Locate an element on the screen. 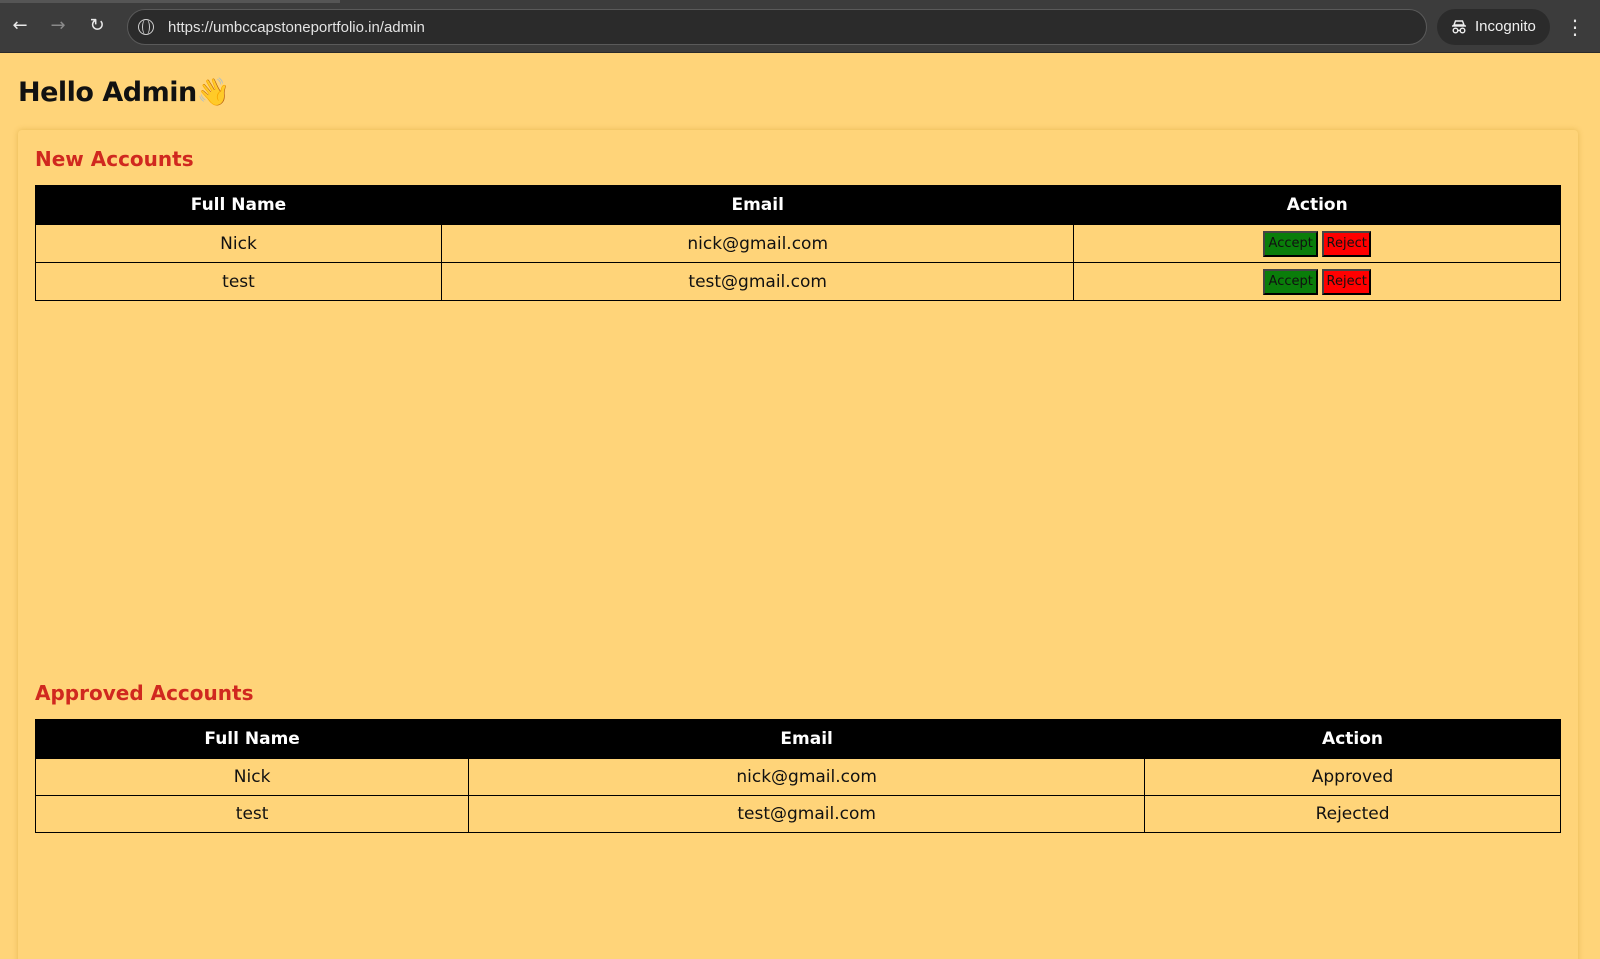  page-title: Hello Admin👋 is located at coordinates (124, 92).